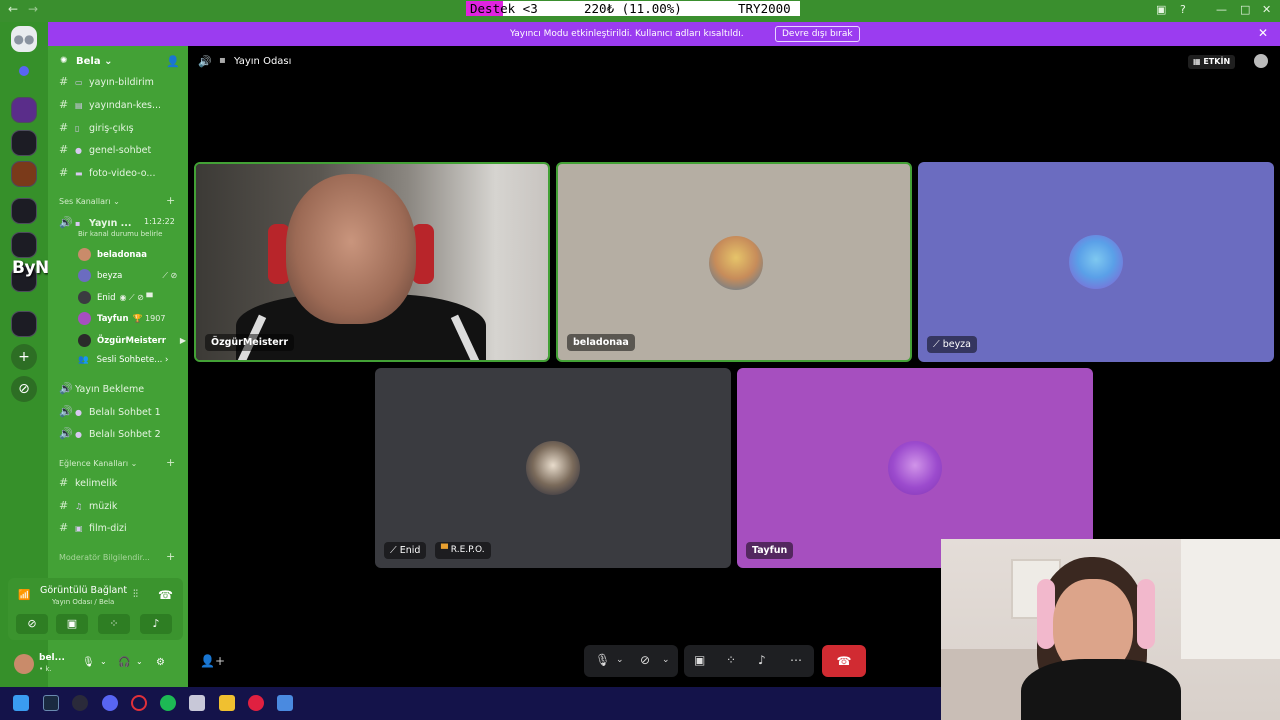 The image size is (1280, 720). Describe the element at coordinates (173, 61) in the screenshot. I see `invite-people-icon: 👤` at that location.